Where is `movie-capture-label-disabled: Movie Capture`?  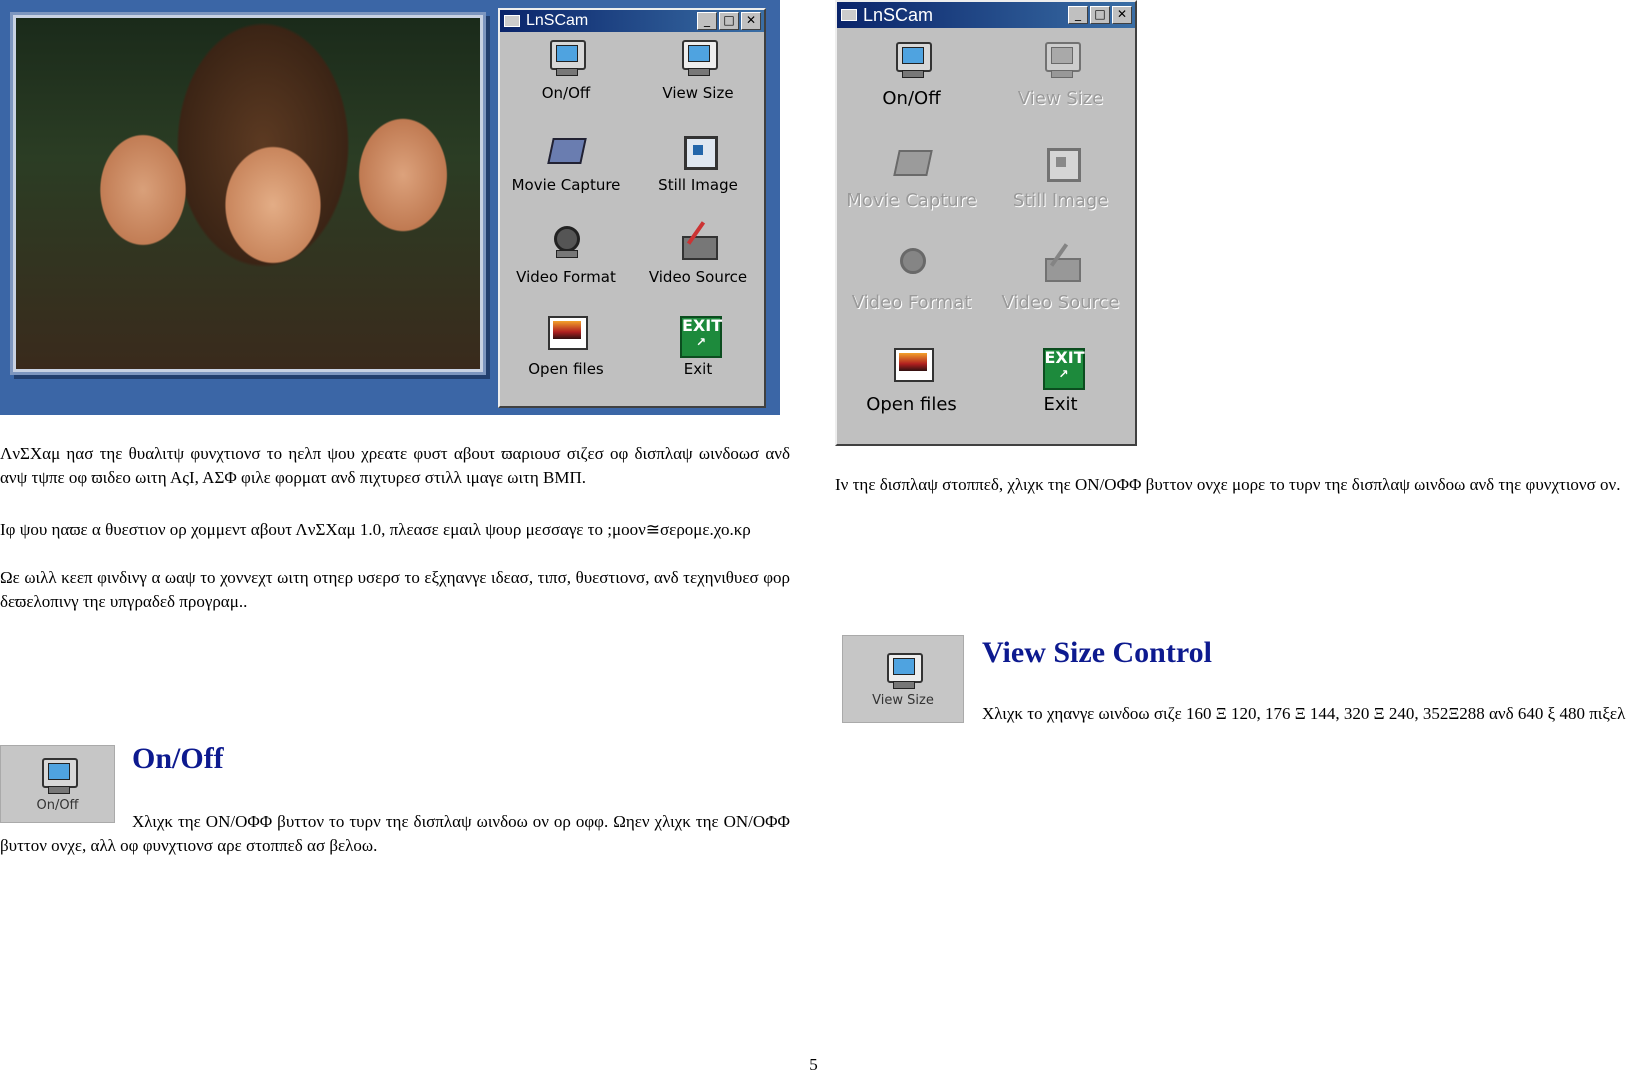
movie-capture-label-disabled: Movie Capture is located at coordinates (911, 200).